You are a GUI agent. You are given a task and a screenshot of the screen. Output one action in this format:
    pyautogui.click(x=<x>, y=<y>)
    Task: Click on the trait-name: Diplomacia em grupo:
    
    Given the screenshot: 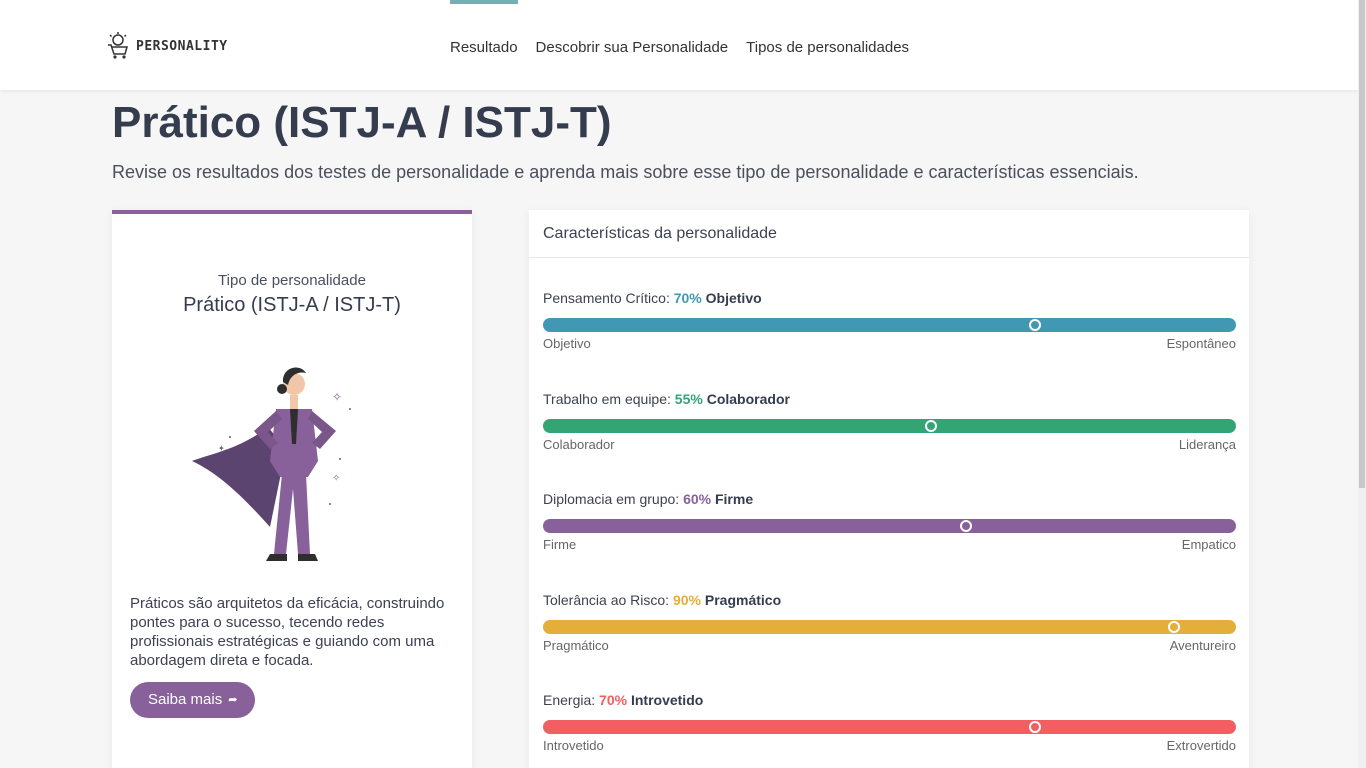 What is the action you would take?
    pyautogui.click(x=611, y=499)
    